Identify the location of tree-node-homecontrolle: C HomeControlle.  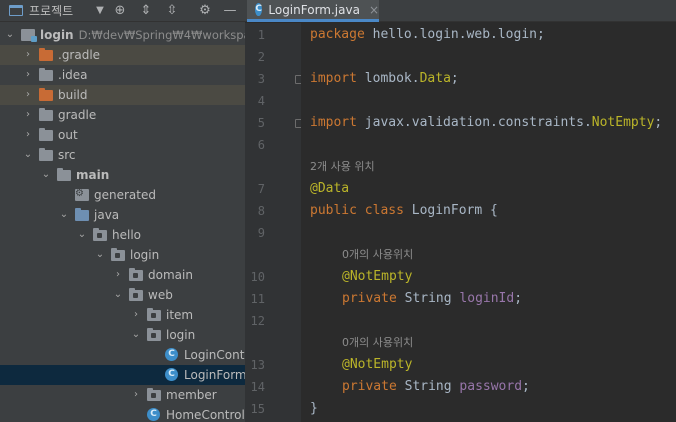
(122, 413).